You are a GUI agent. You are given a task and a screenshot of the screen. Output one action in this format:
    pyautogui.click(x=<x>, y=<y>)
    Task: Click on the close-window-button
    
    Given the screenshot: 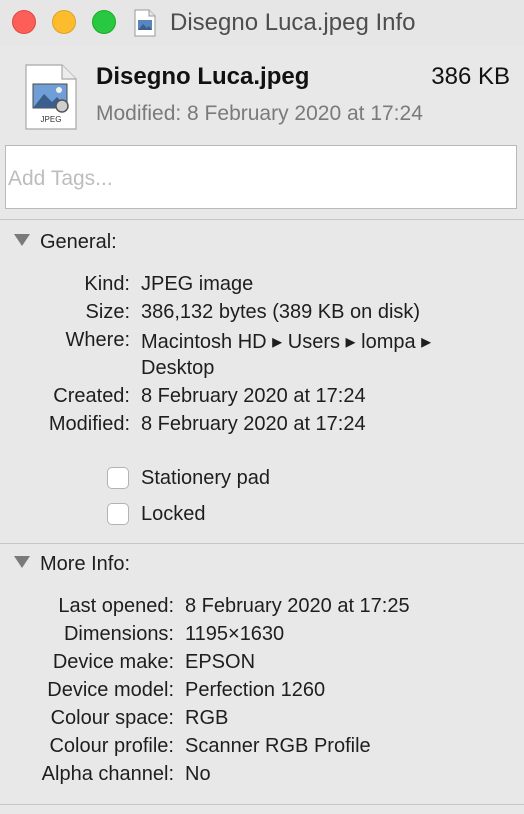 What is the action you would take?
    pyautogui.click(x=24, y=22)
    